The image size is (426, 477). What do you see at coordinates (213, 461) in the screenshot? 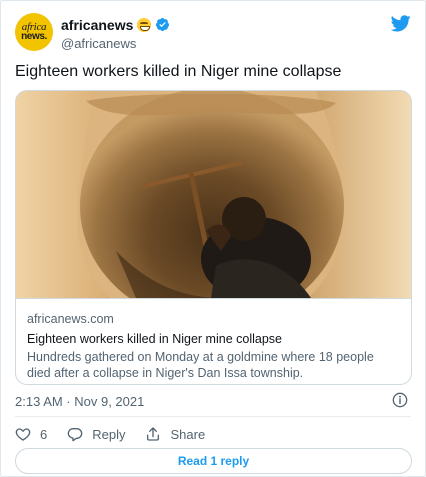
I see `read-replies-button: Read 1 reply` at bounding box center [213, 461].